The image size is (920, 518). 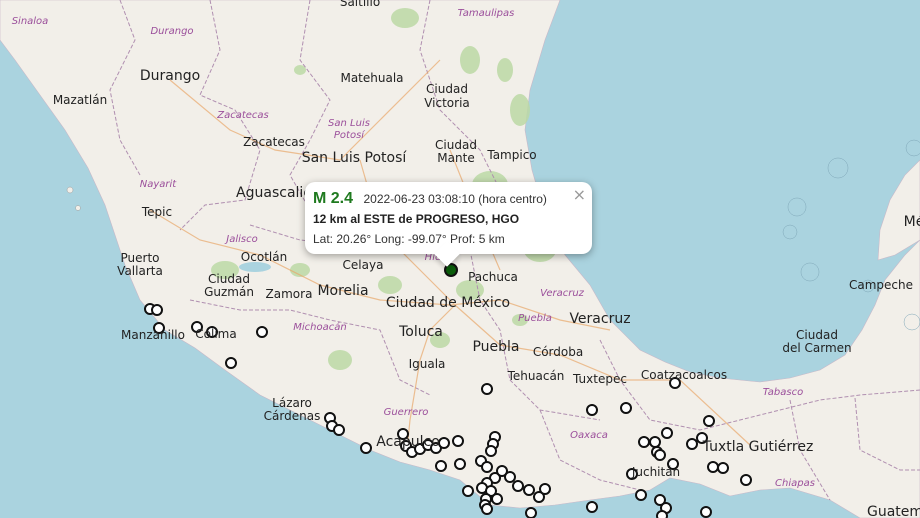 I want to click on map-label-bigcity: Mé, so click(x=911, y=222).